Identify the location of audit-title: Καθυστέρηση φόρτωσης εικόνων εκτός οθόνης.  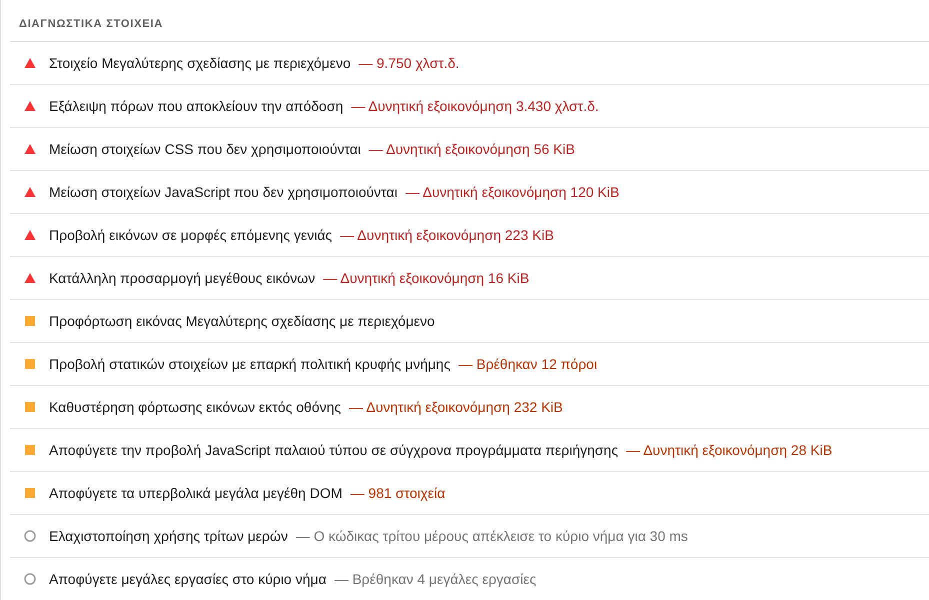
(195, 407).